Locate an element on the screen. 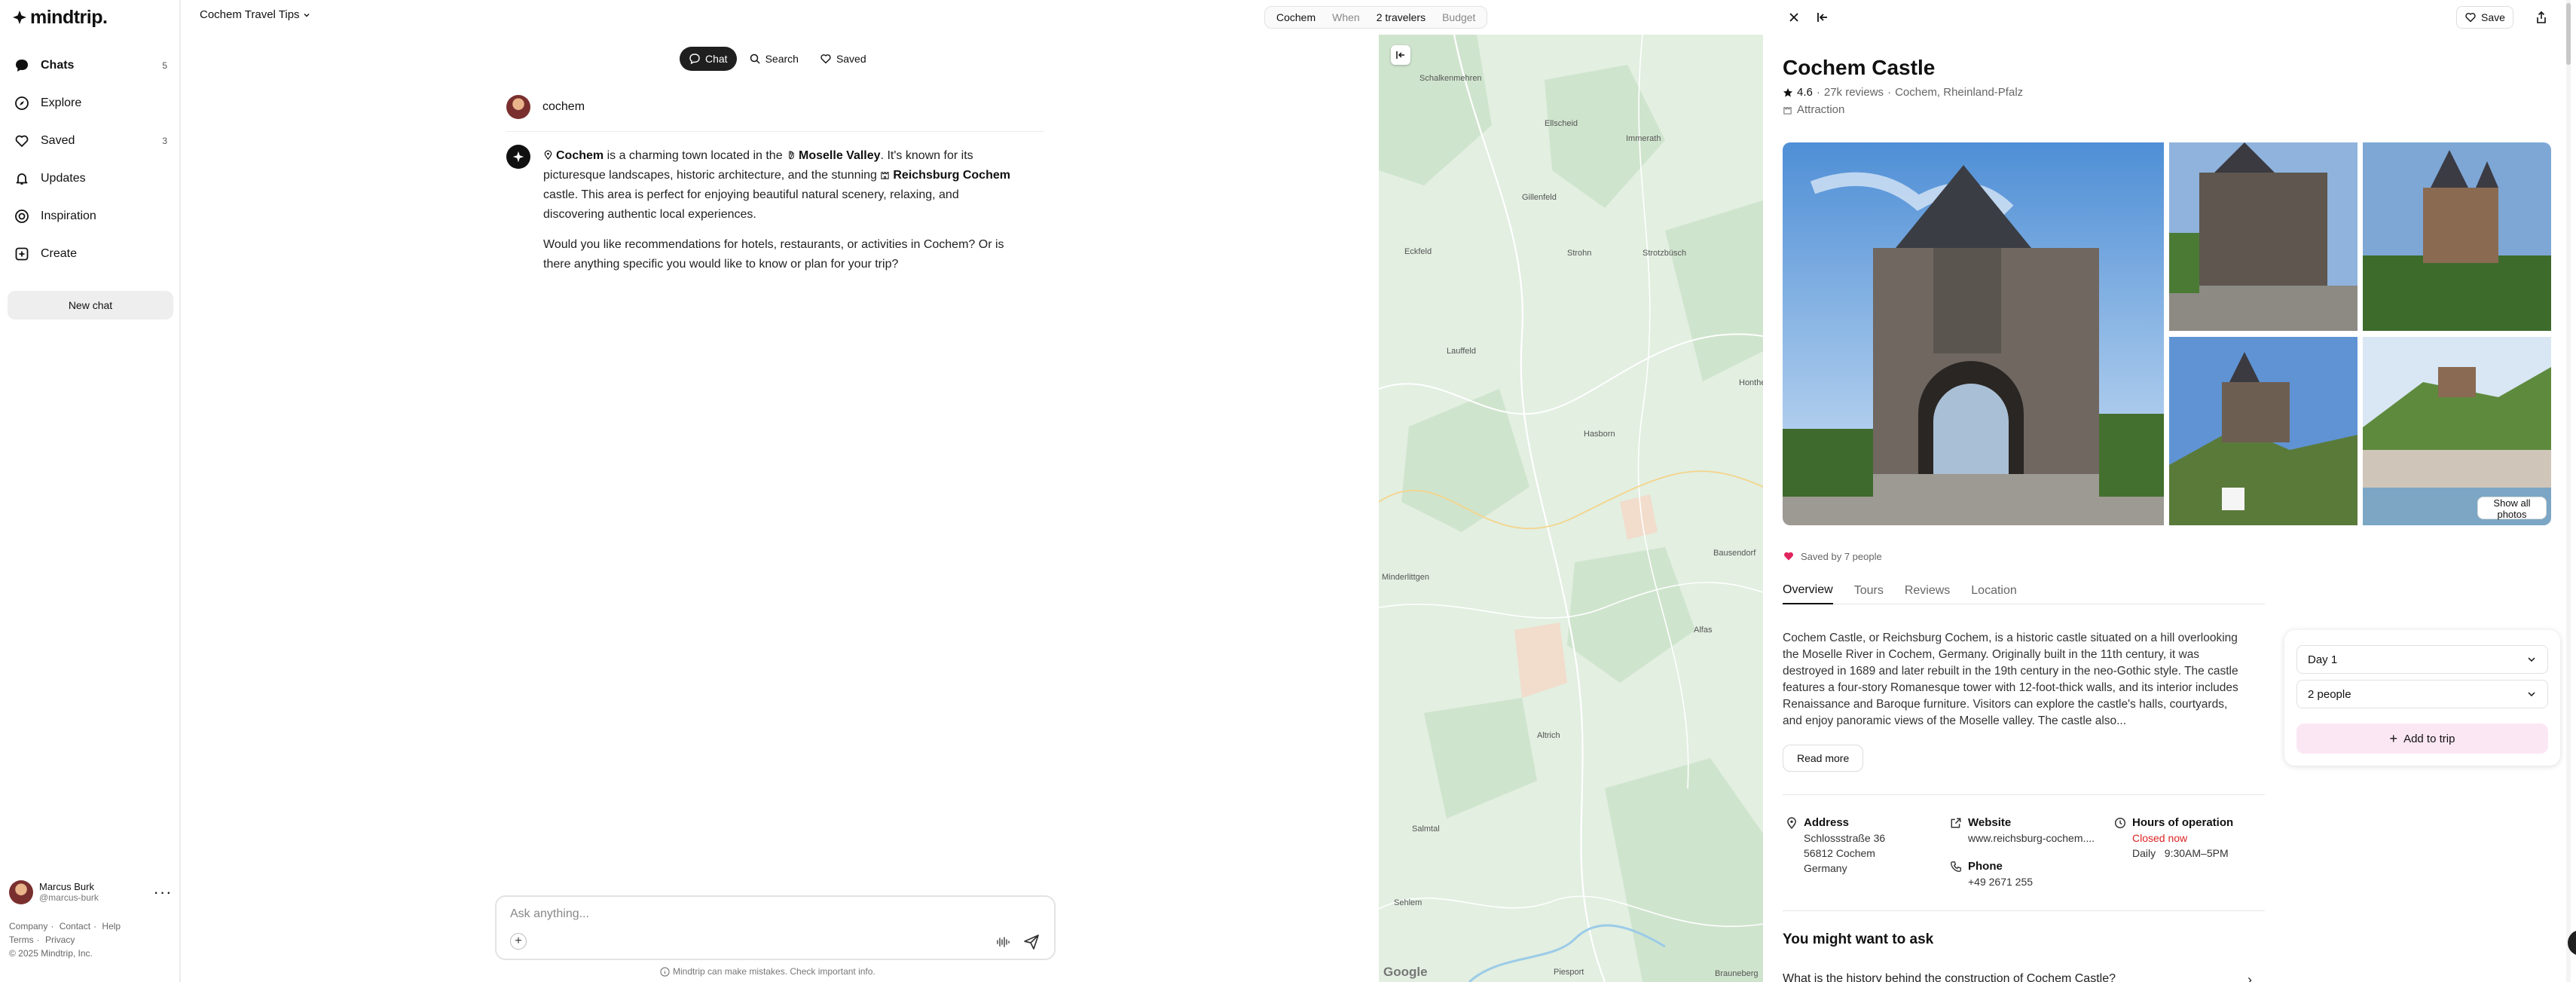 Image resolution: width=2576 pixels, height=982 pixels. phone-block: Phone +49 2671 255 is located at coordinates (2031, 874).